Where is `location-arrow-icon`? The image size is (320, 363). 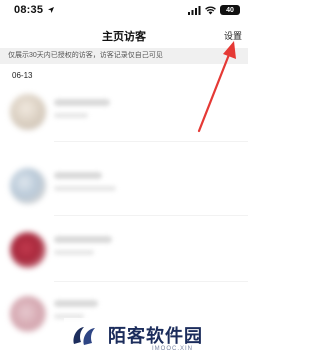 location-arrow-icon is located at coordinates (51, 10).